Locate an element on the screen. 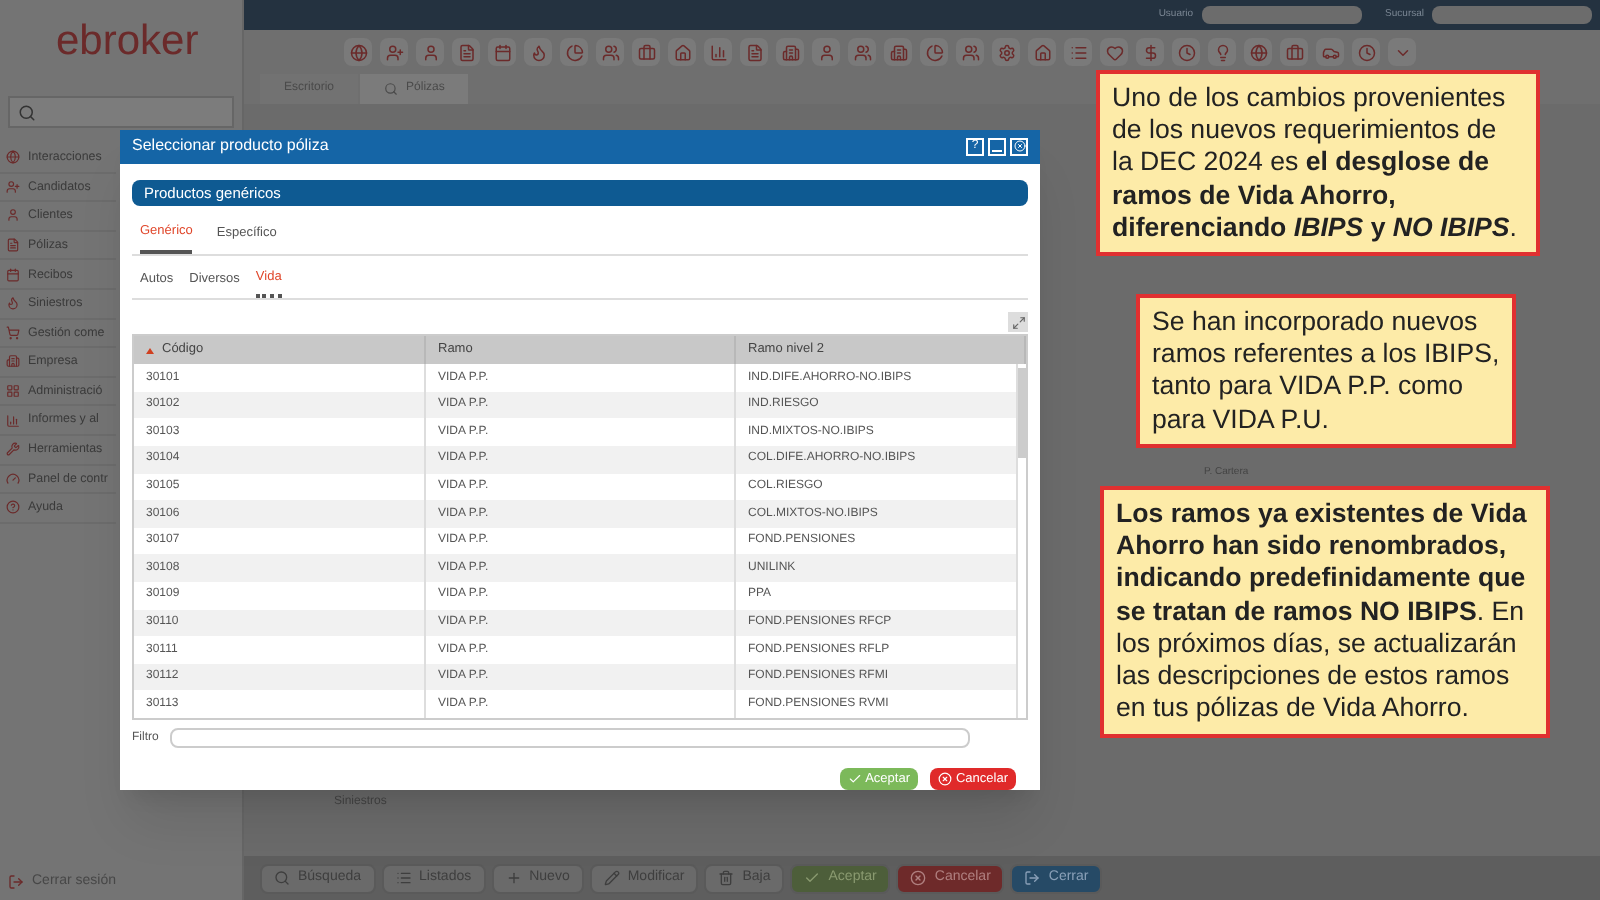 The image size is (1600, 900). callout-note: Se han incorporado nuevos ramos referentes a los IBIPS, tanto para VIDA P.P. como para VIDA P.U. is located at coordinates (1326, 371).